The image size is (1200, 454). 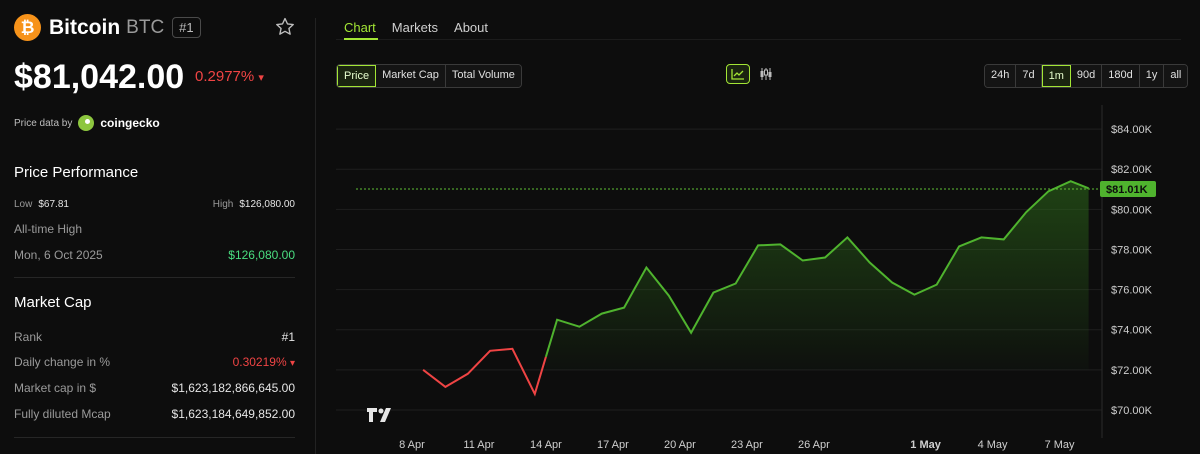 What do you see at coordinates (1132, 170) in the screenshot?
I see `y-tick-label: $82.00K` at bounding box center [1132, 170].